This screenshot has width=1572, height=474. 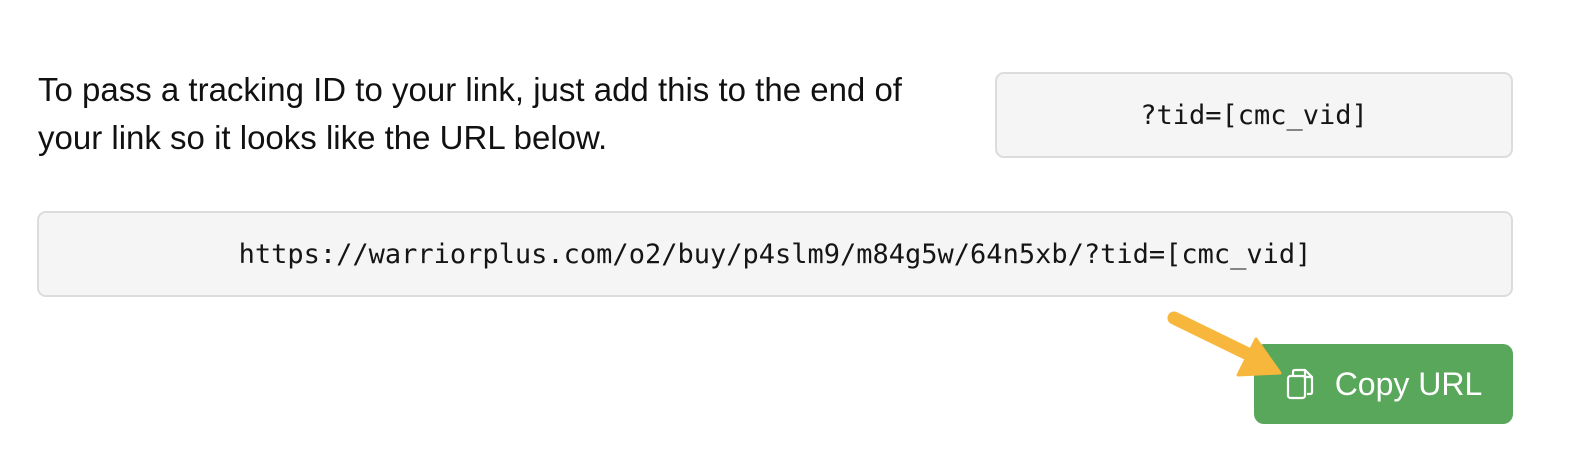 I want to click on copy-url-label: Copy URL, so click(x=1408, y=383).